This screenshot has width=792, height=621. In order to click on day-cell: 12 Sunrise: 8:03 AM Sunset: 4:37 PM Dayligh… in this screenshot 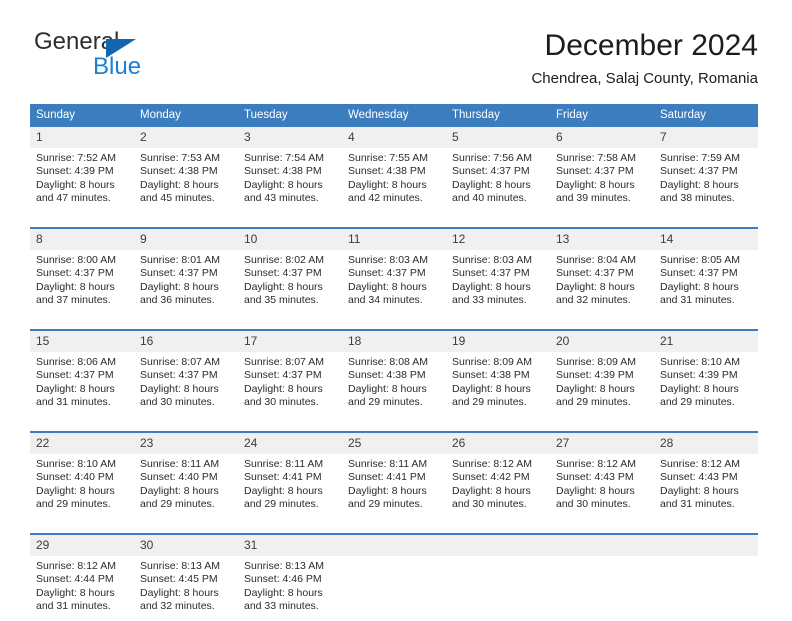, I will do `click(498, 272)`.